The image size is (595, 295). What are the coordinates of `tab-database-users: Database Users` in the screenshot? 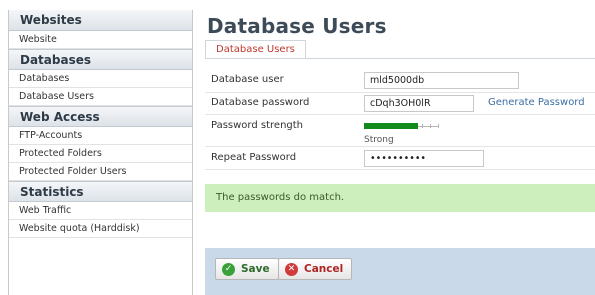 It's located at (255, 49).